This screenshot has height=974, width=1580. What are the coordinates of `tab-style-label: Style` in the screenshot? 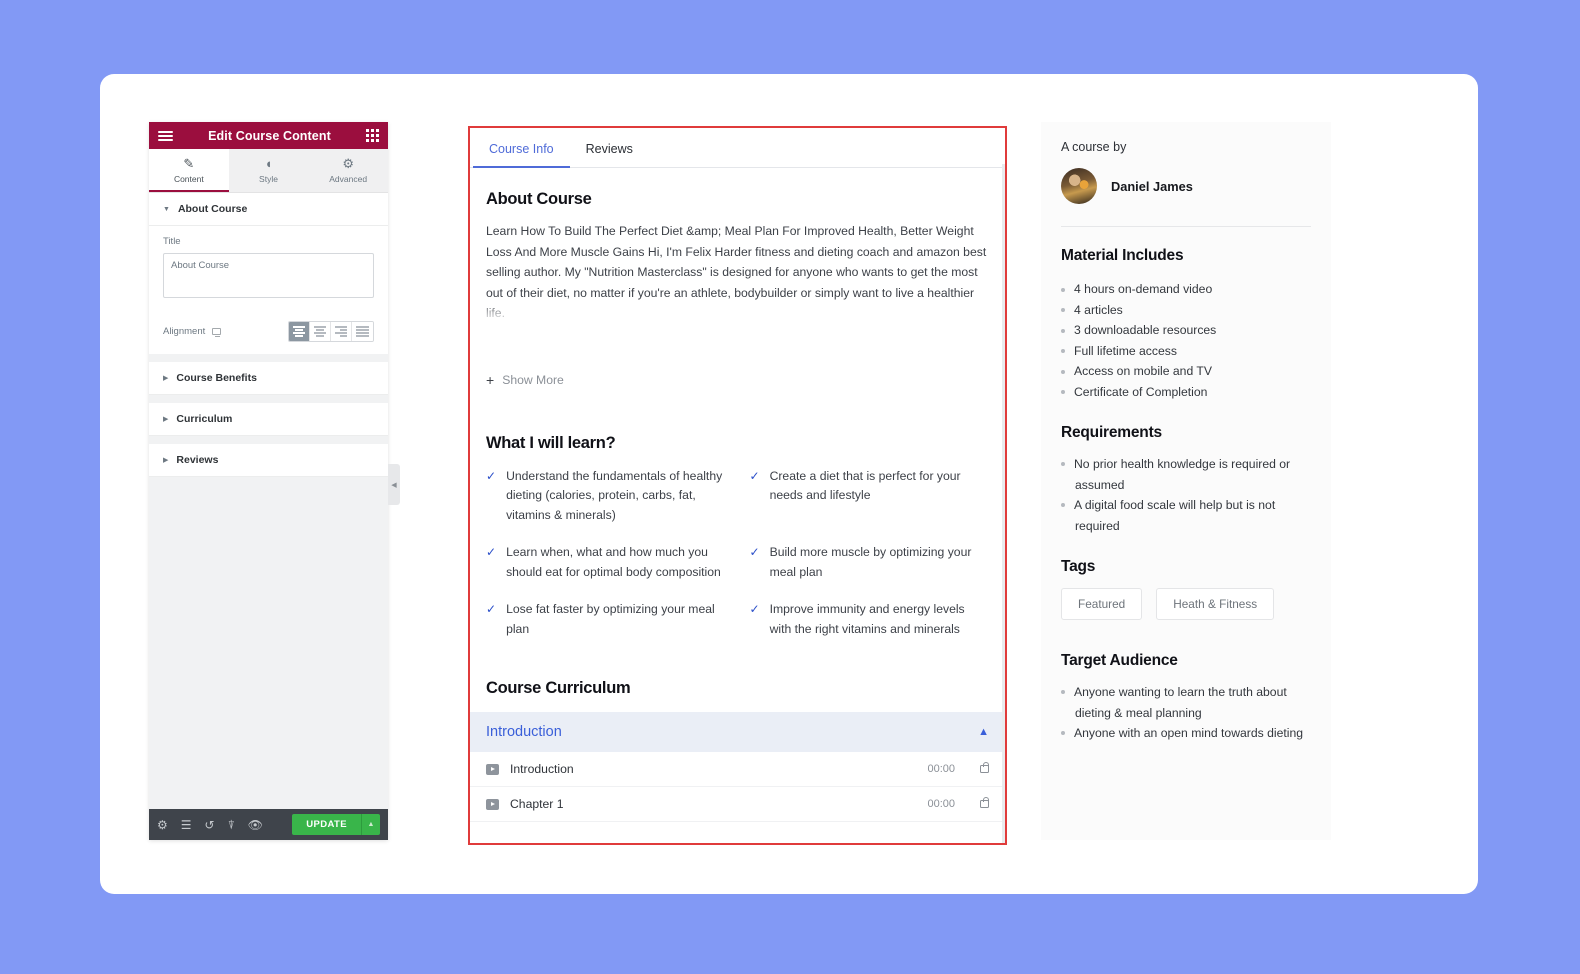 It's located at (268, 179).